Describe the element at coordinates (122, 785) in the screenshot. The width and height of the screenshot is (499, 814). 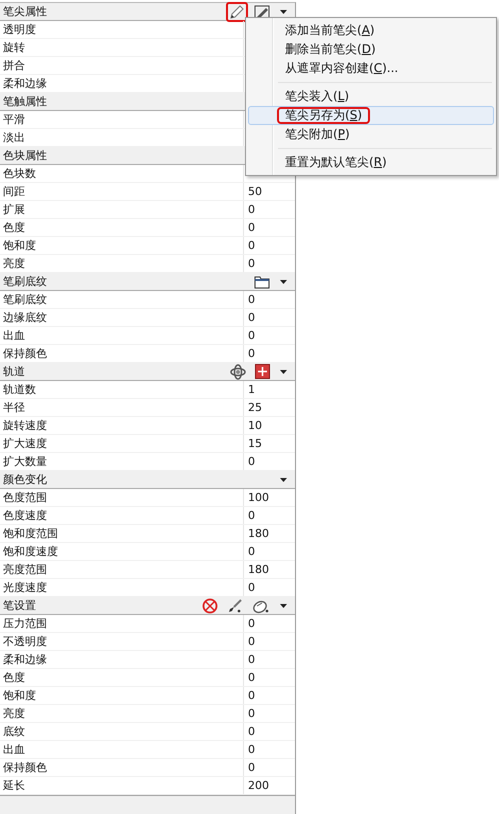
I see `property-label: 延长` at that location.